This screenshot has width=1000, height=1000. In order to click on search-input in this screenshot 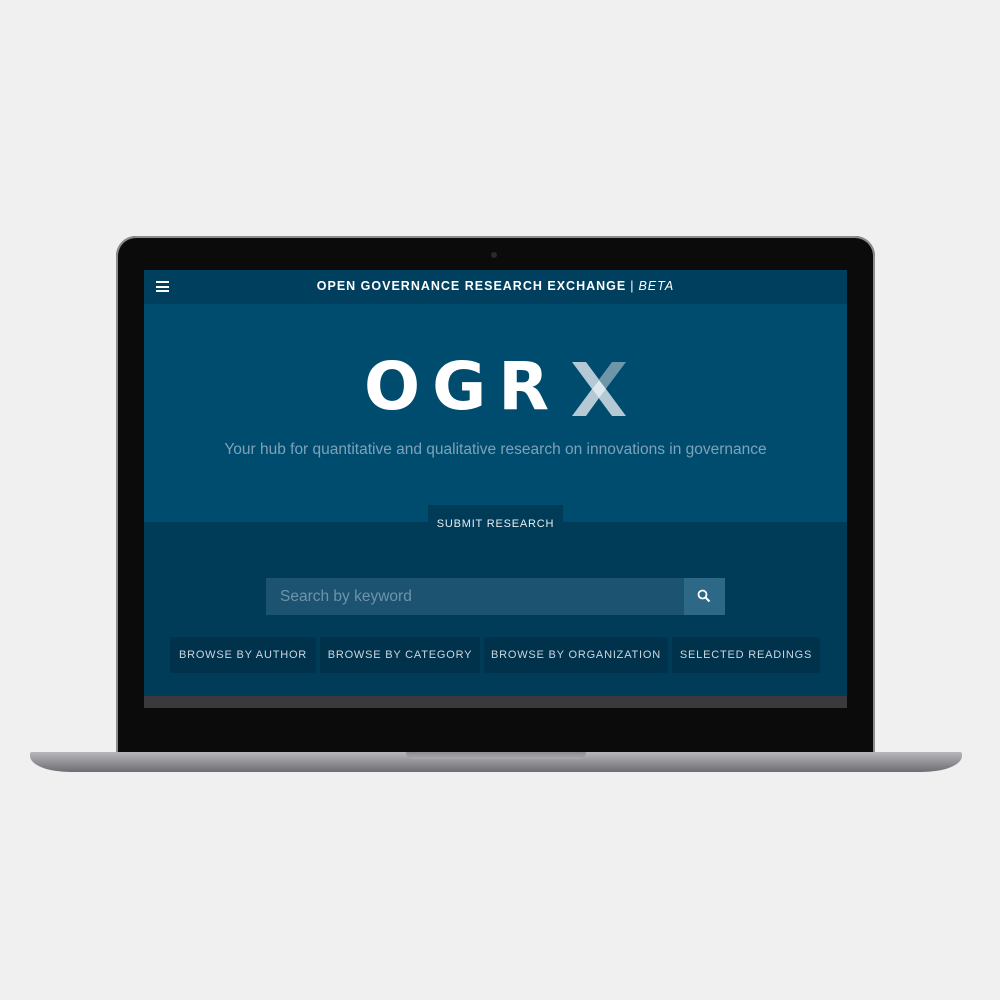, I will do `click(475, 596)`.